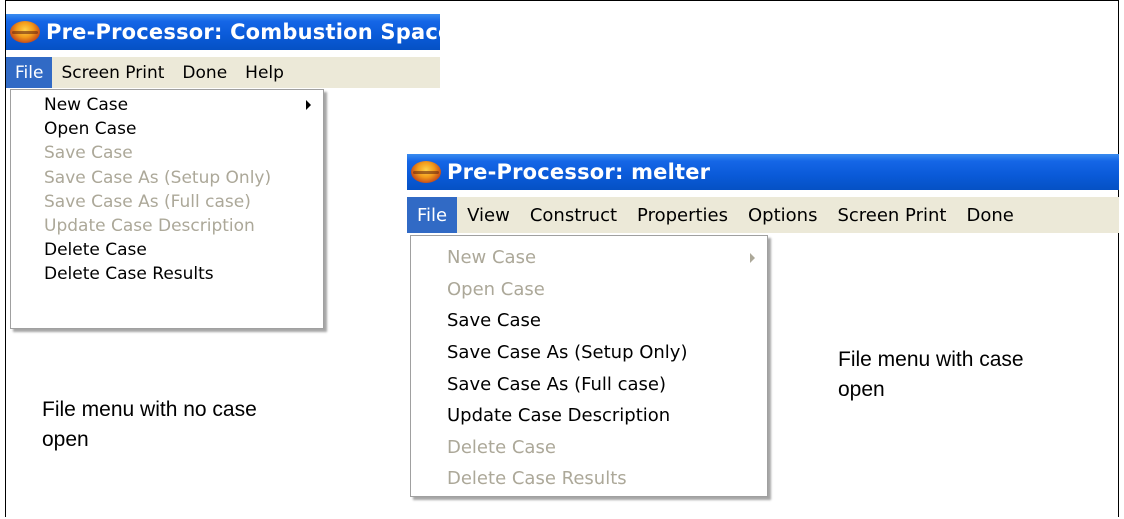 The height and width of the screenshot is (519, 1124). What do you see at coordinates (149, 424) in the screenshot?
I see `caption-no-case-open: File menu with no case open` at bounding box center [149, 424].